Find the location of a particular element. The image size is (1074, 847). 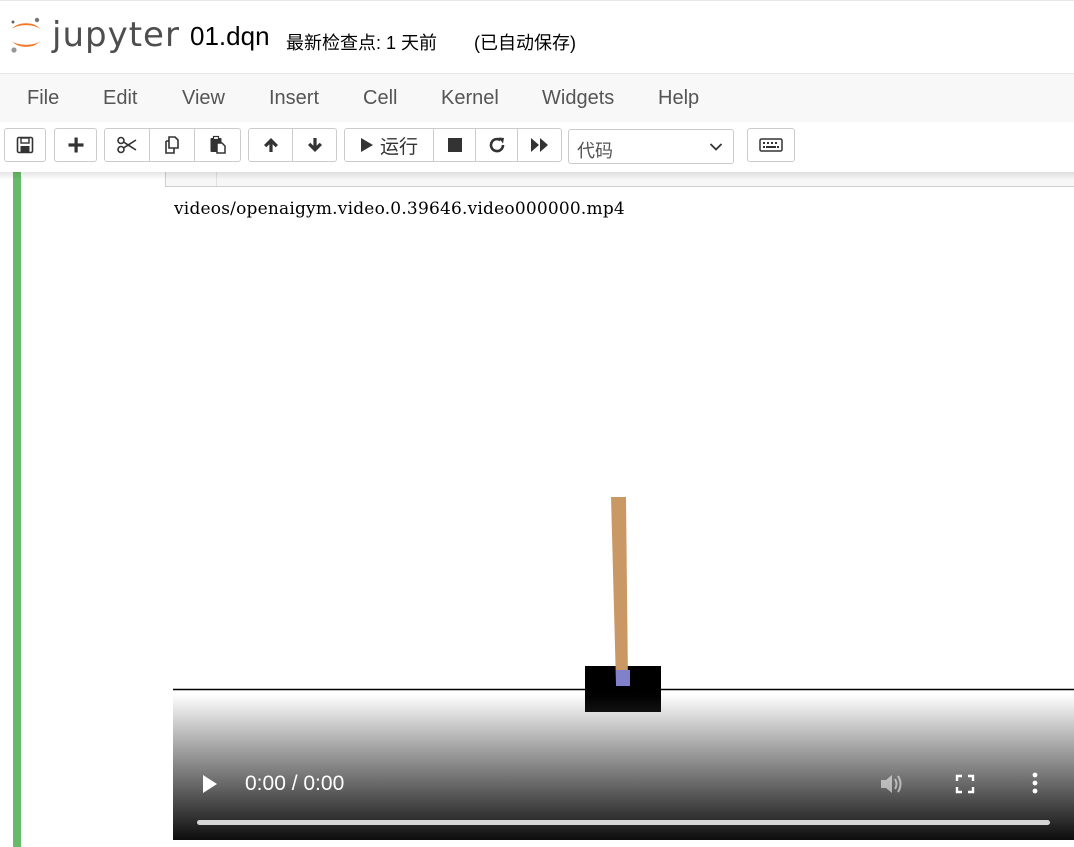

scissors-icon is located at coordinates (127, 145).